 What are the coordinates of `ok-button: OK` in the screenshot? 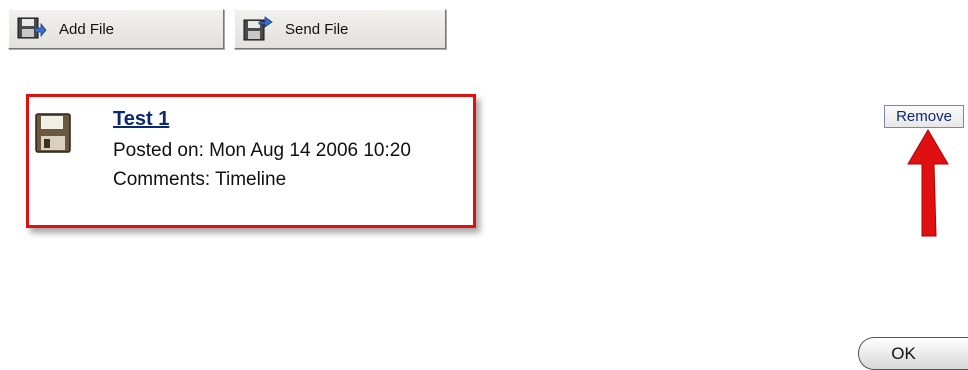 It's located at (913, 353).